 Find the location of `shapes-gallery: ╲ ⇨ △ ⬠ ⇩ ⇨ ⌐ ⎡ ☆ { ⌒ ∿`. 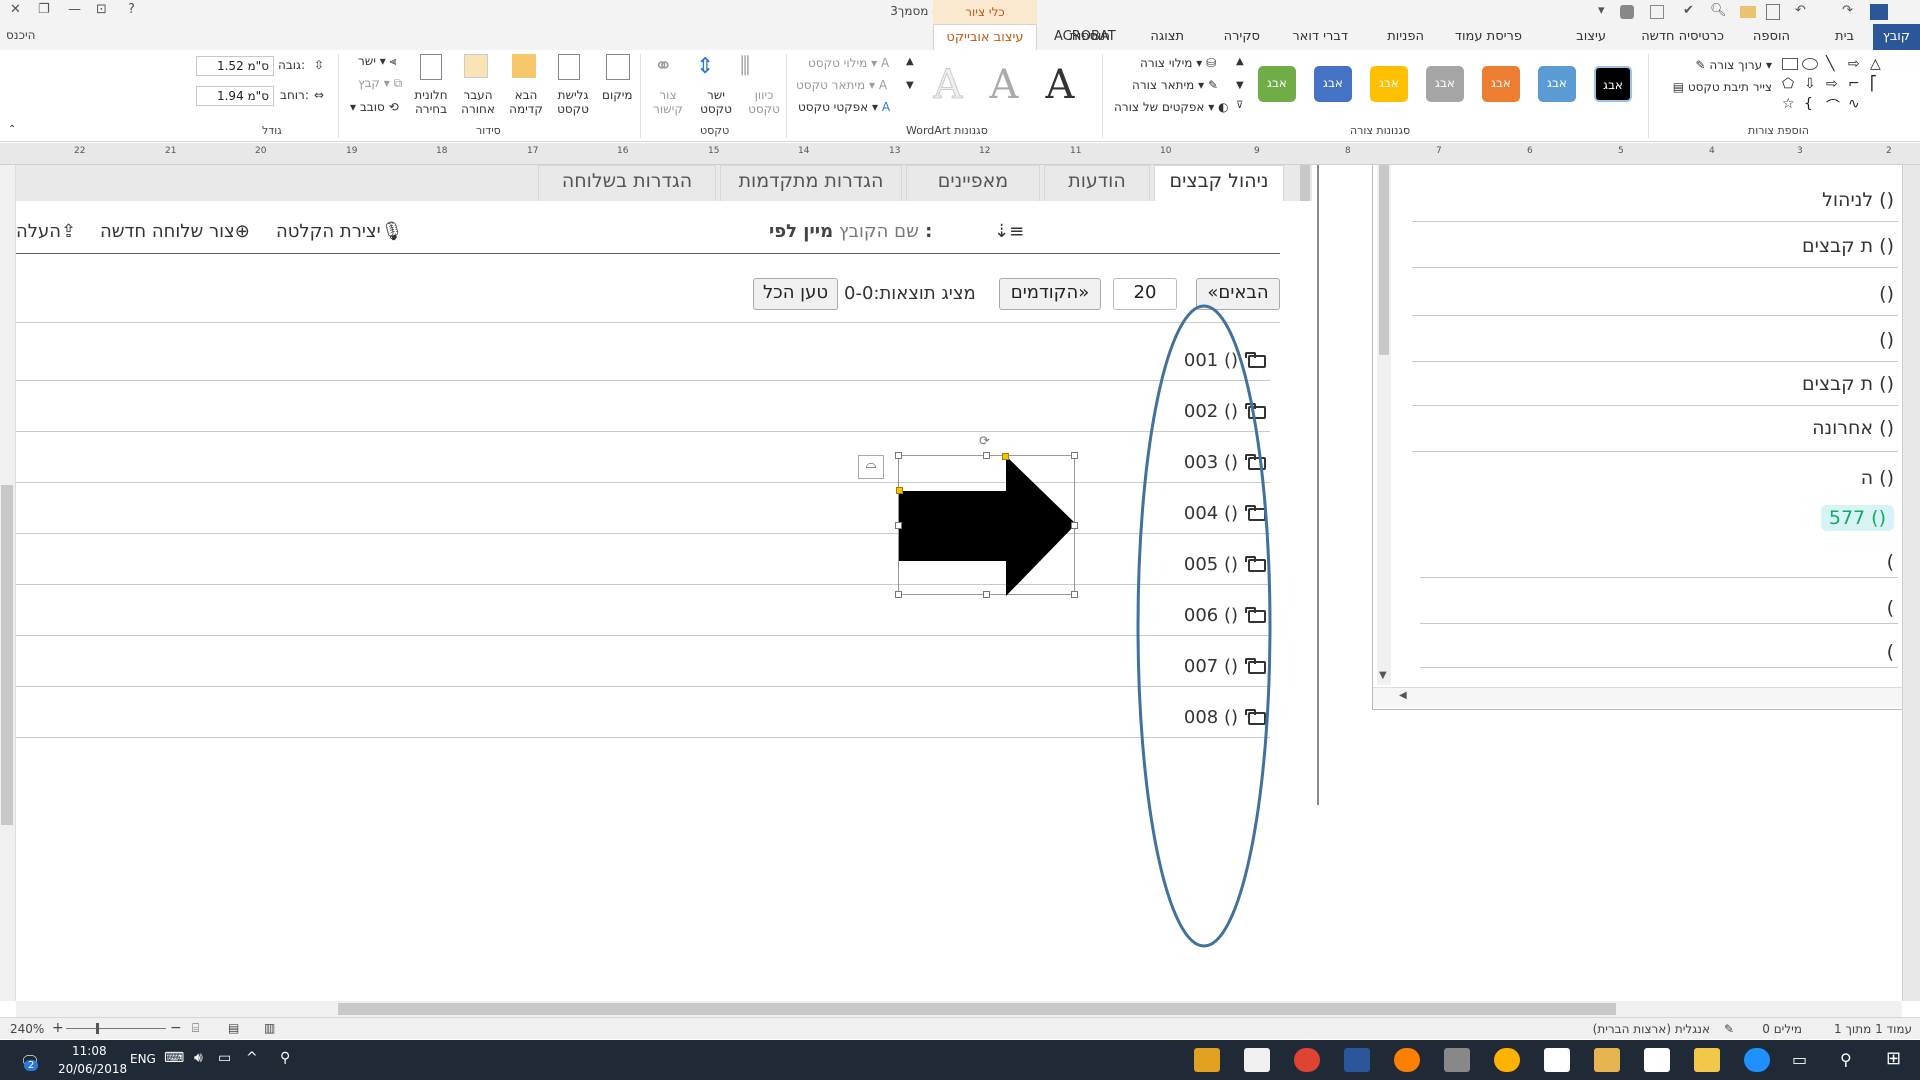

shapes-gallery: ╲ ⇨ △ ⬠ ⇩ ⇨ ⌐ ⎡ ☆ { ⌒ ∿ is located at coordinates (1843, 86).